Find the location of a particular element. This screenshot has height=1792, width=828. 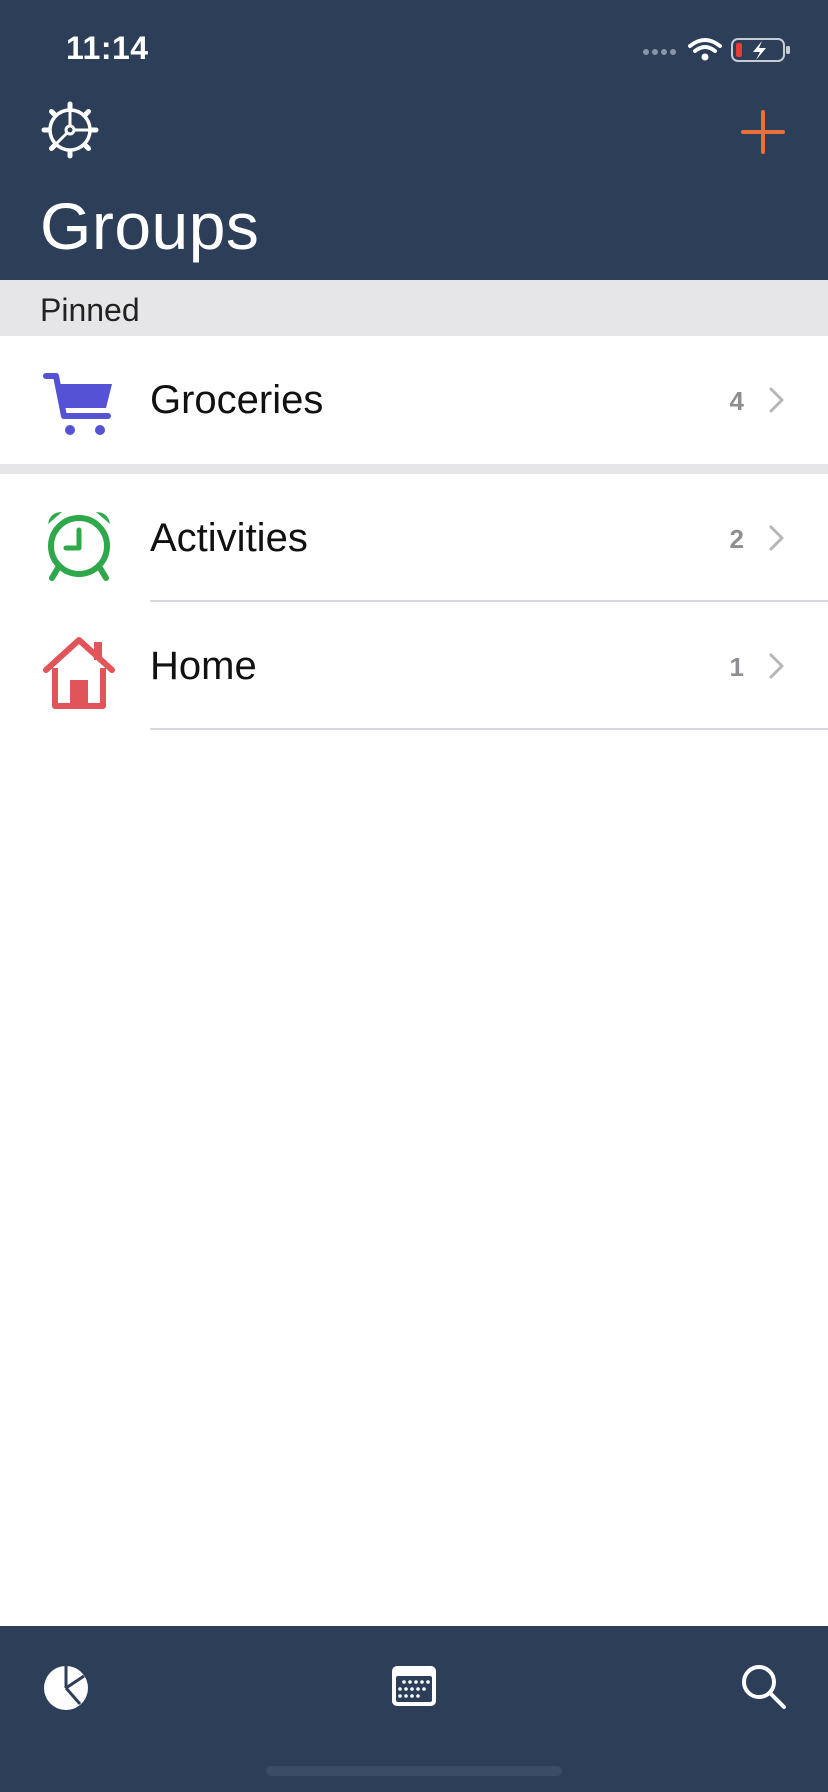

calendar-icon is located at coordinates (414, 1686).